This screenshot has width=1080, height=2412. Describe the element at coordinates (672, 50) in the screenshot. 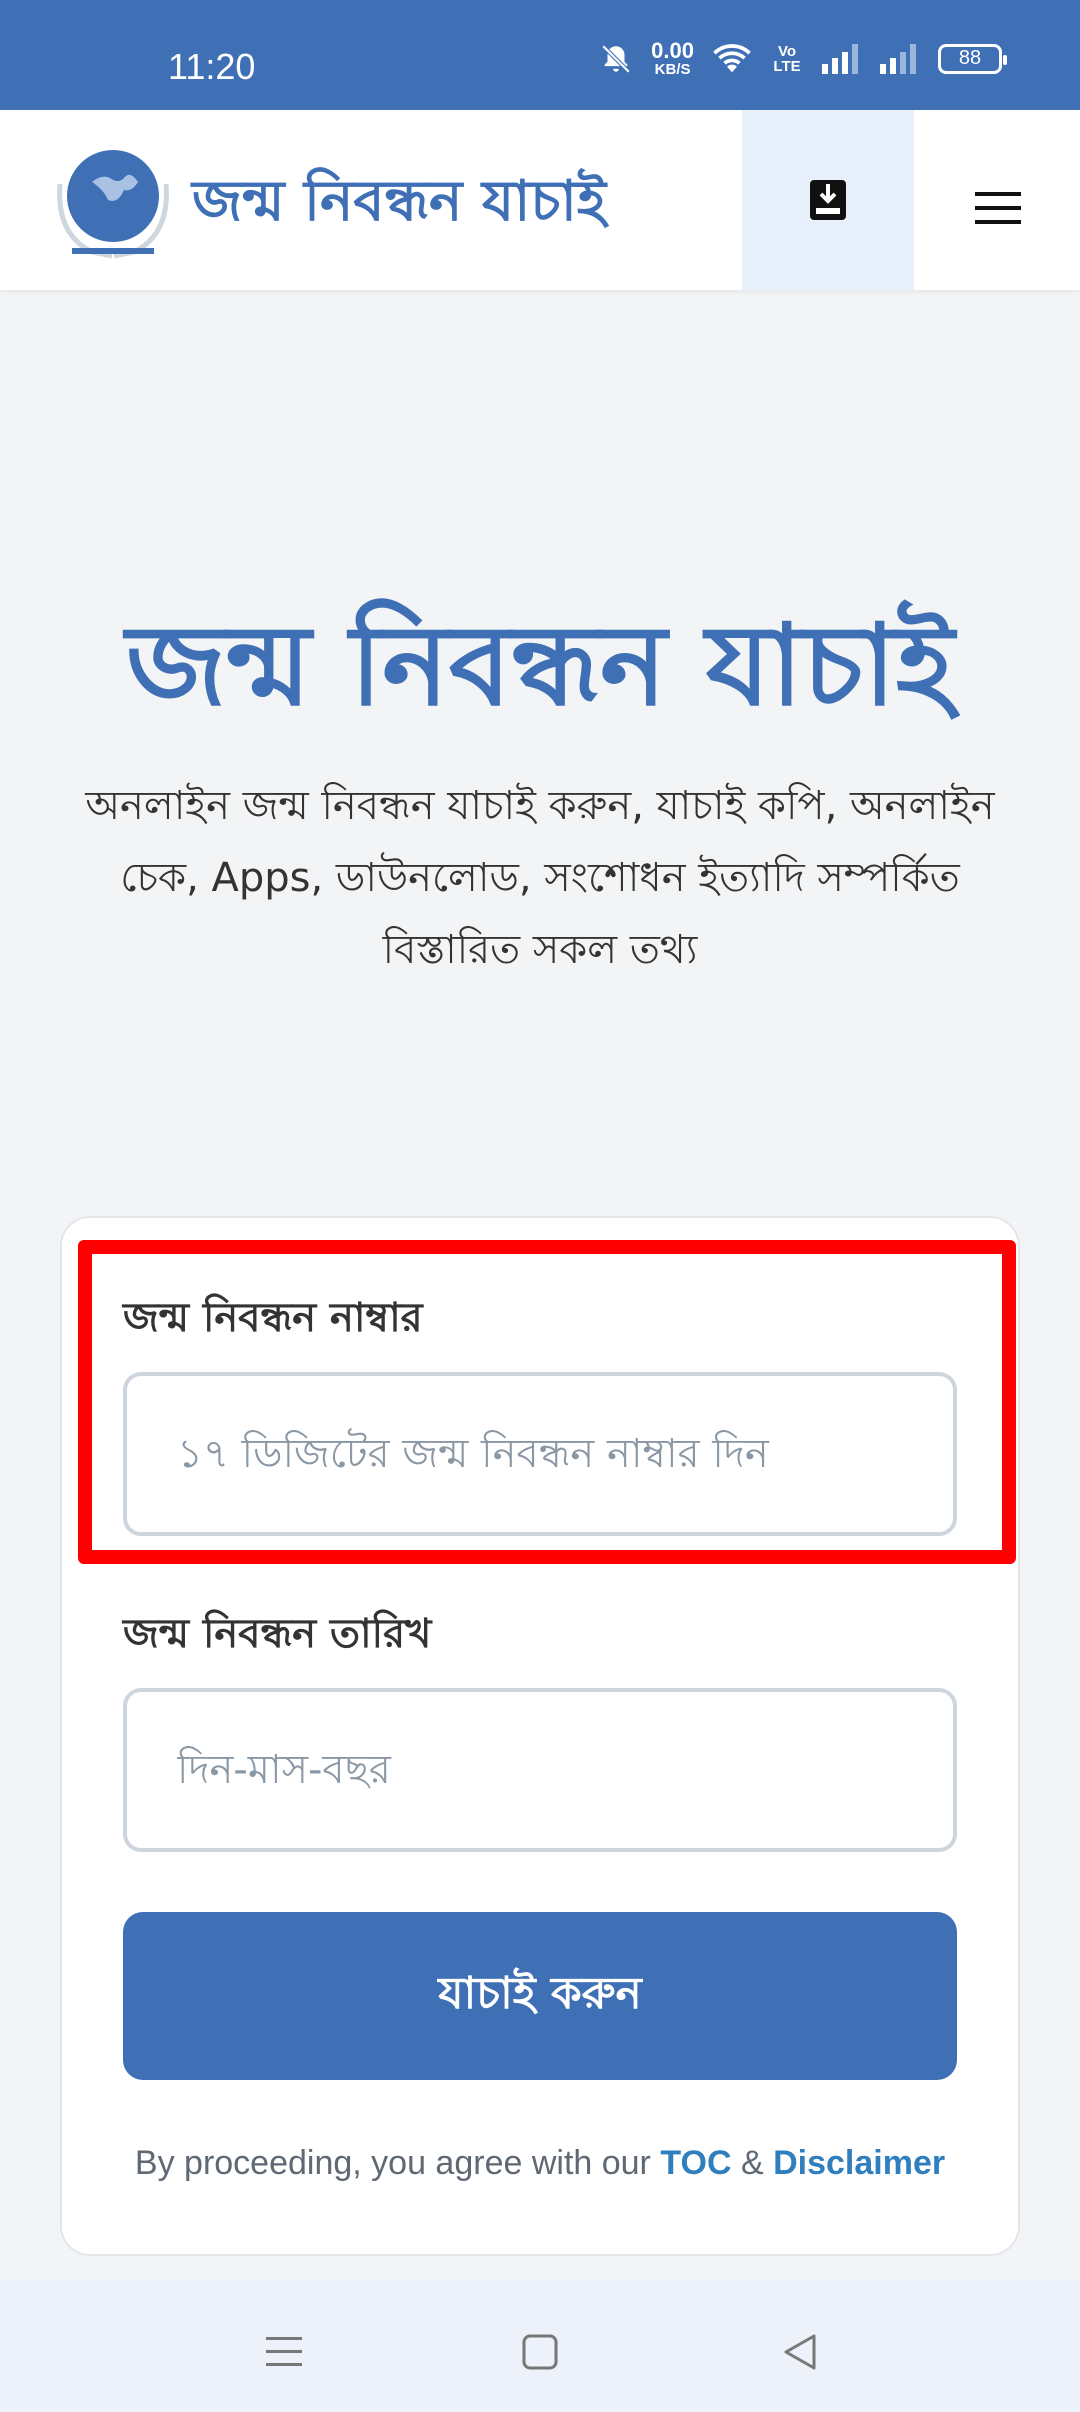

I see `net-speed-value: 0.00` at that location.